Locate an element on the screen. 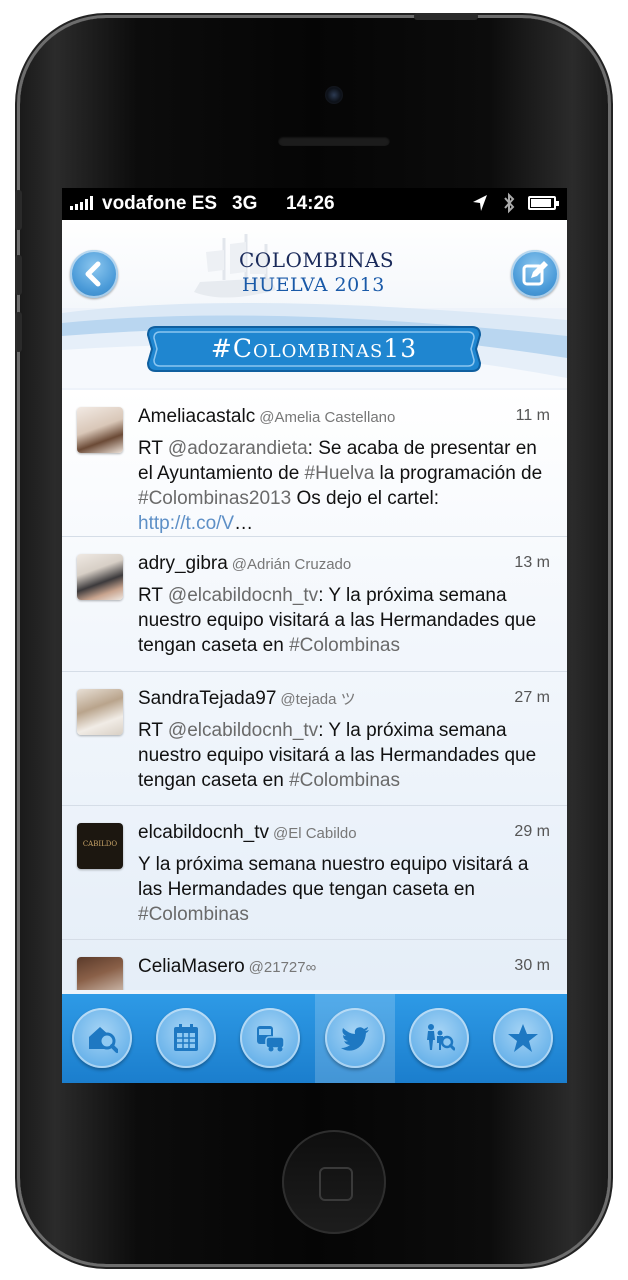 The width and height of the screenshot is (628, 1280). tab-calendar-circle is located at coordinates (186, 1038).